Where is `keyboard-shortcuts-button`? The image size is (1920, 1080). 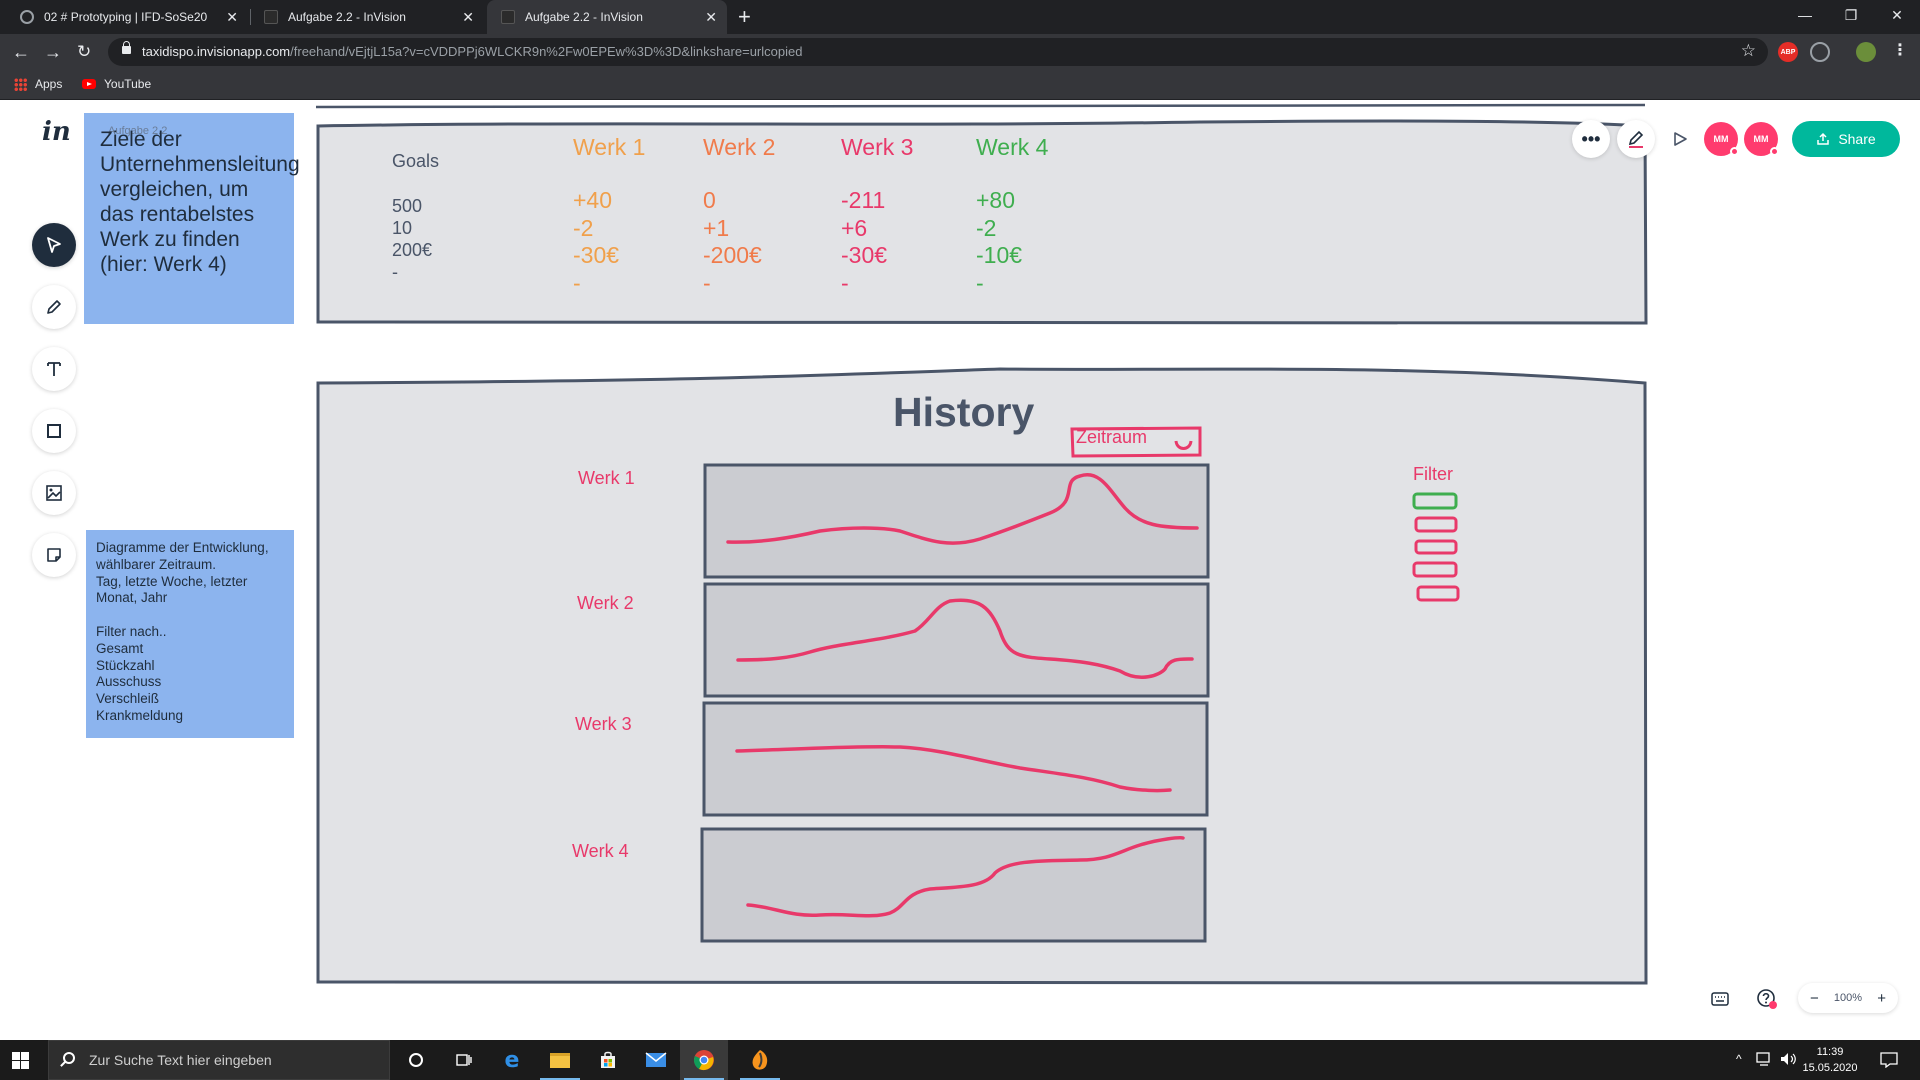
keyboard-shortcuts-button is located at coordinates (1720, 999).